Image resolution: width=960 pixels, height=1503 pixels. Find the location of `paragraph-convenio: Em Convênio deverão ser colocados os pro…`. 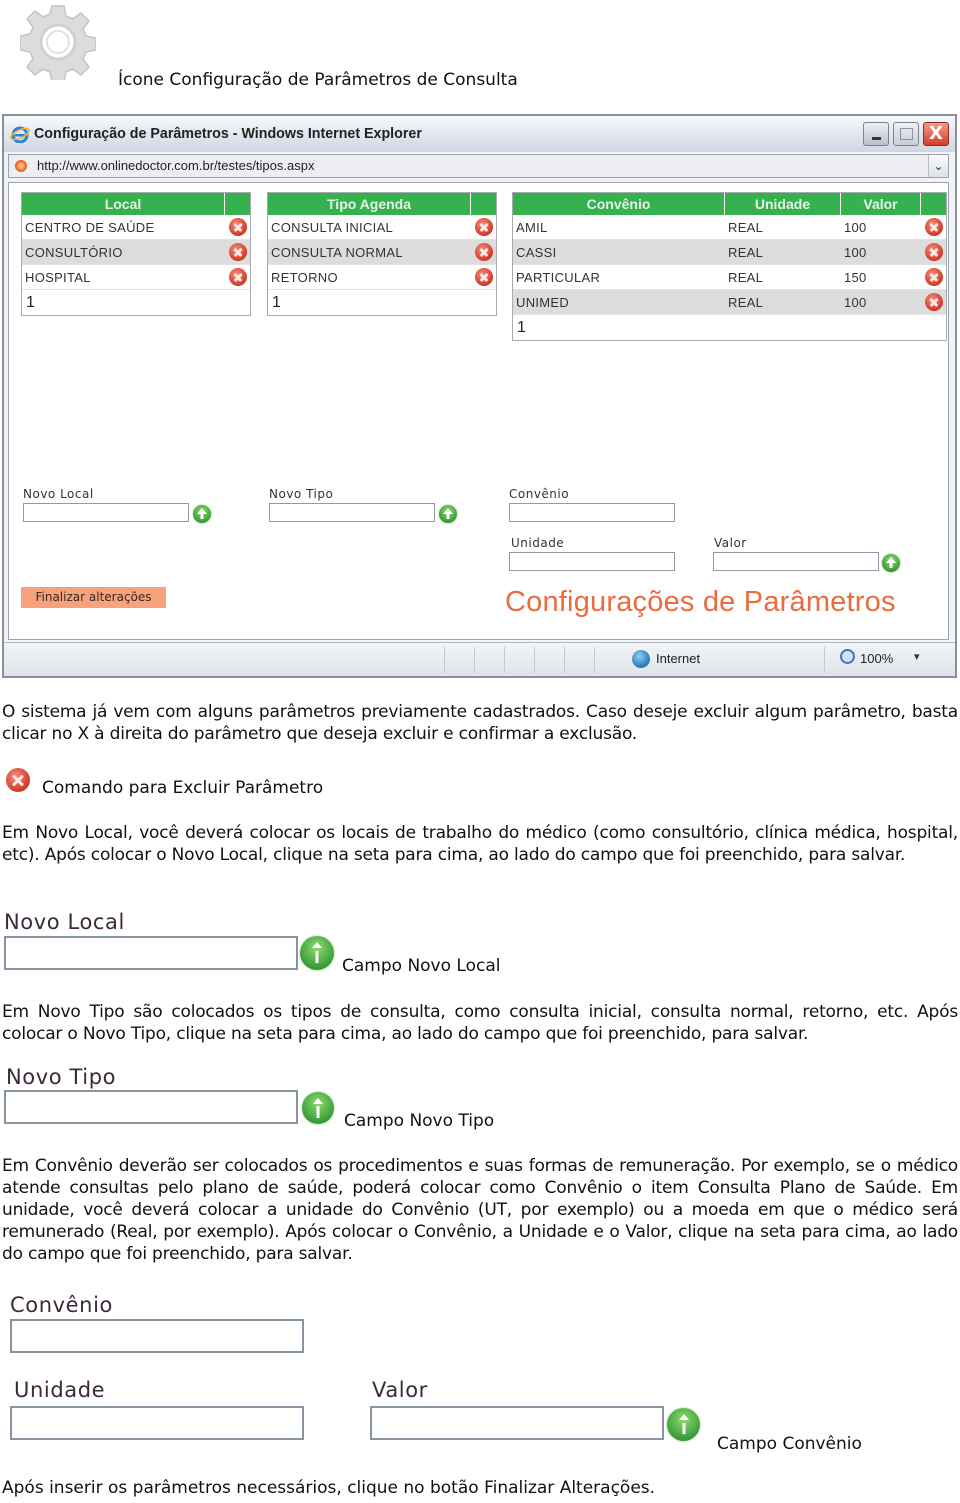

paragraph-convenio: Em Convênio deverão ser colocados os pro… is located at coordinates (480, 1210).